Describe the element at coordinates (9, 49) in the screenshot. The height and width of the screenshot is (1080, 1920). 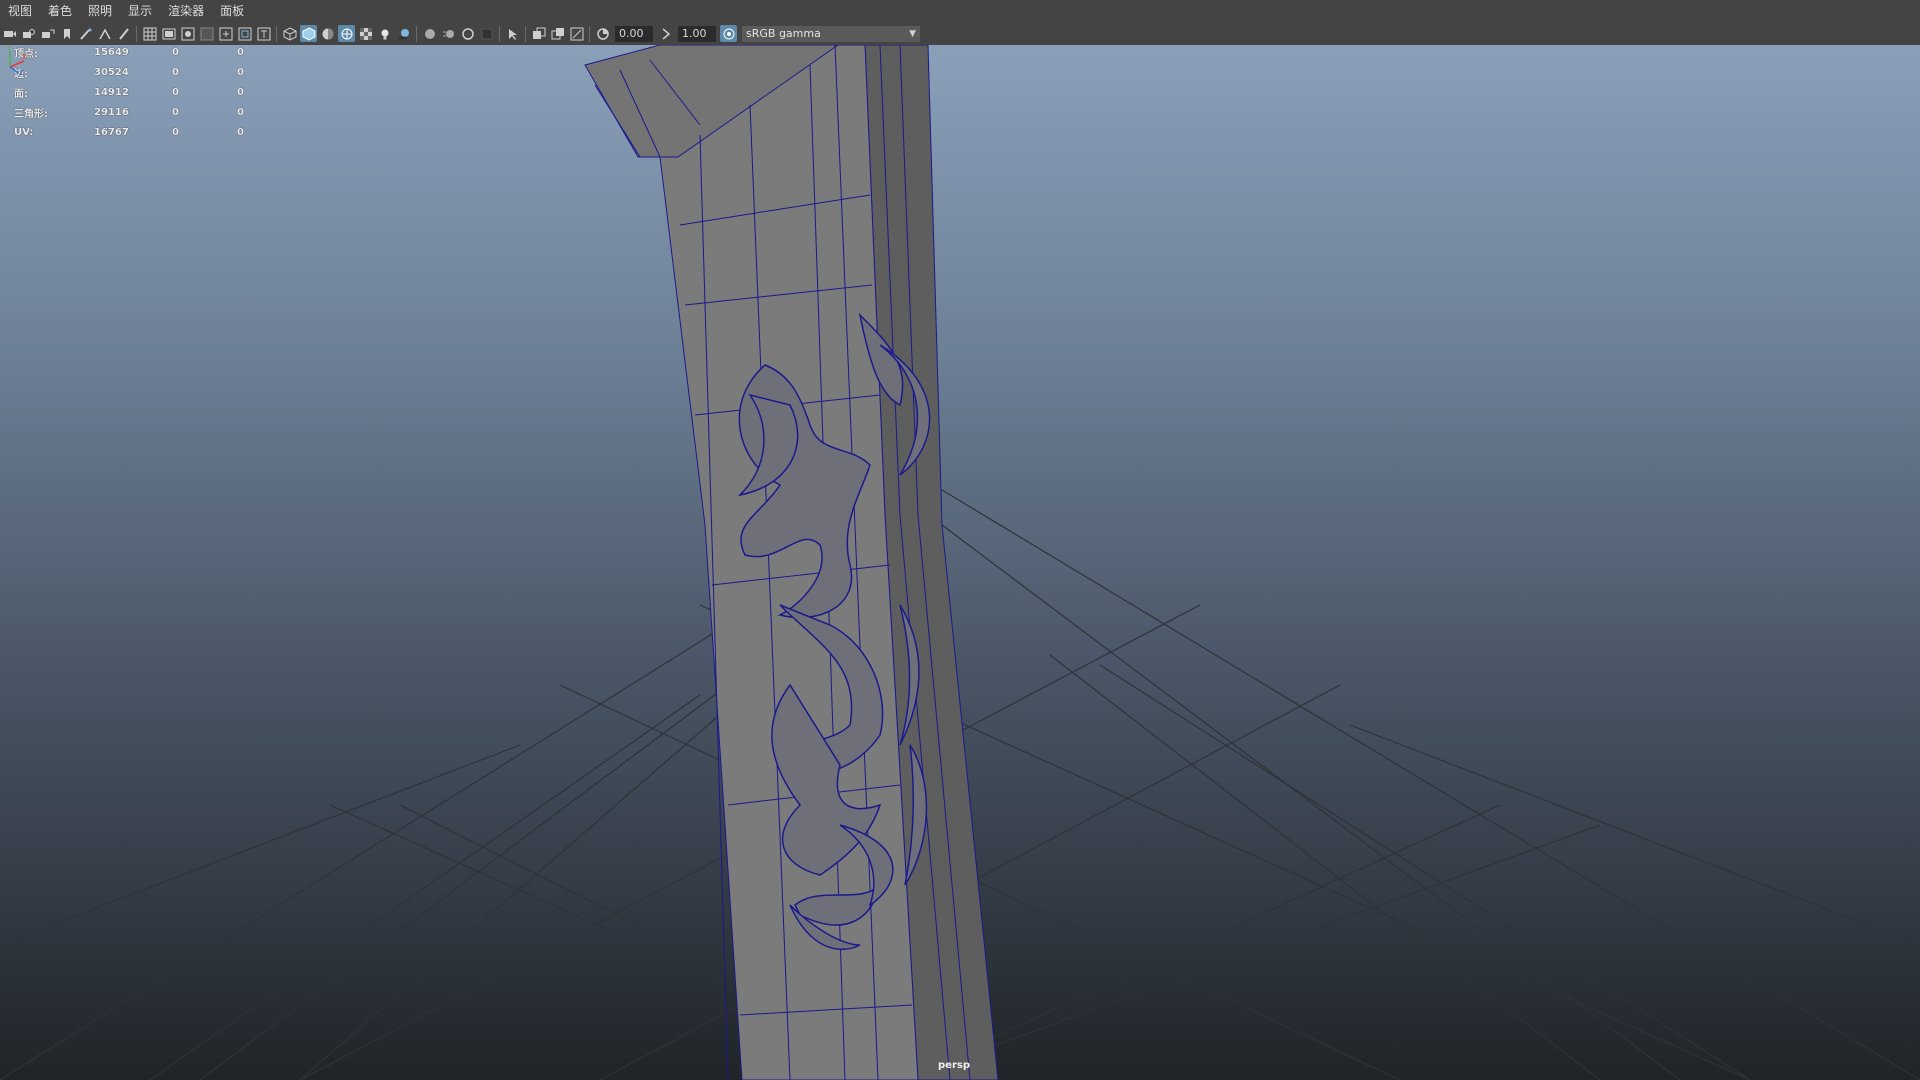
I see `axis-y-label: Y` at that location.